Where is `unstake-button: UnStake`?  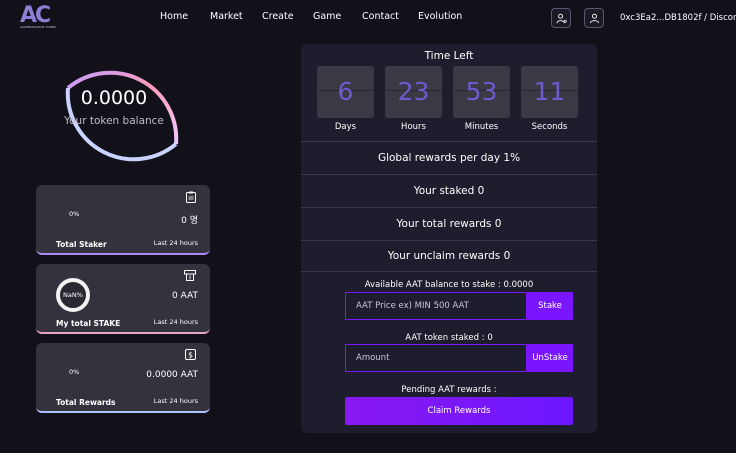 unstake-button: UnStake is located at coordinates (550, 358).